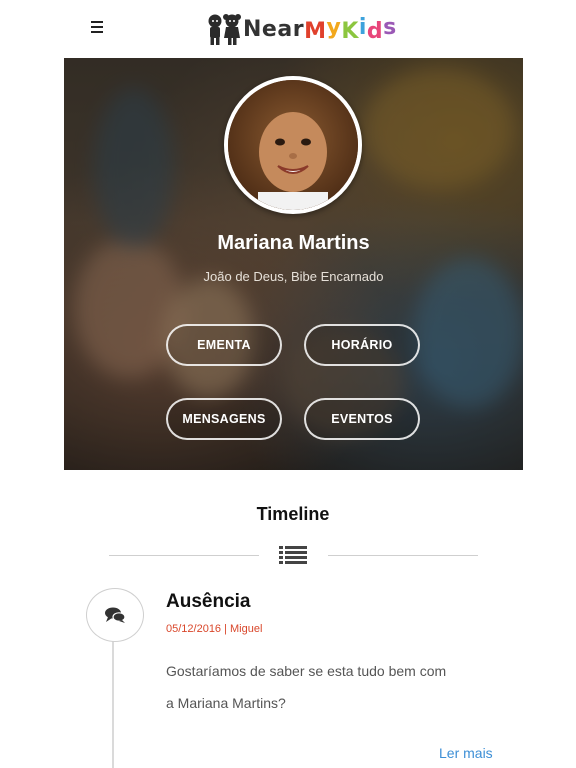  What do you see at coordinates (208, 601) in the screenshot?
I see `timeline-item-title: Ausência` at bounding box center [208, 601].